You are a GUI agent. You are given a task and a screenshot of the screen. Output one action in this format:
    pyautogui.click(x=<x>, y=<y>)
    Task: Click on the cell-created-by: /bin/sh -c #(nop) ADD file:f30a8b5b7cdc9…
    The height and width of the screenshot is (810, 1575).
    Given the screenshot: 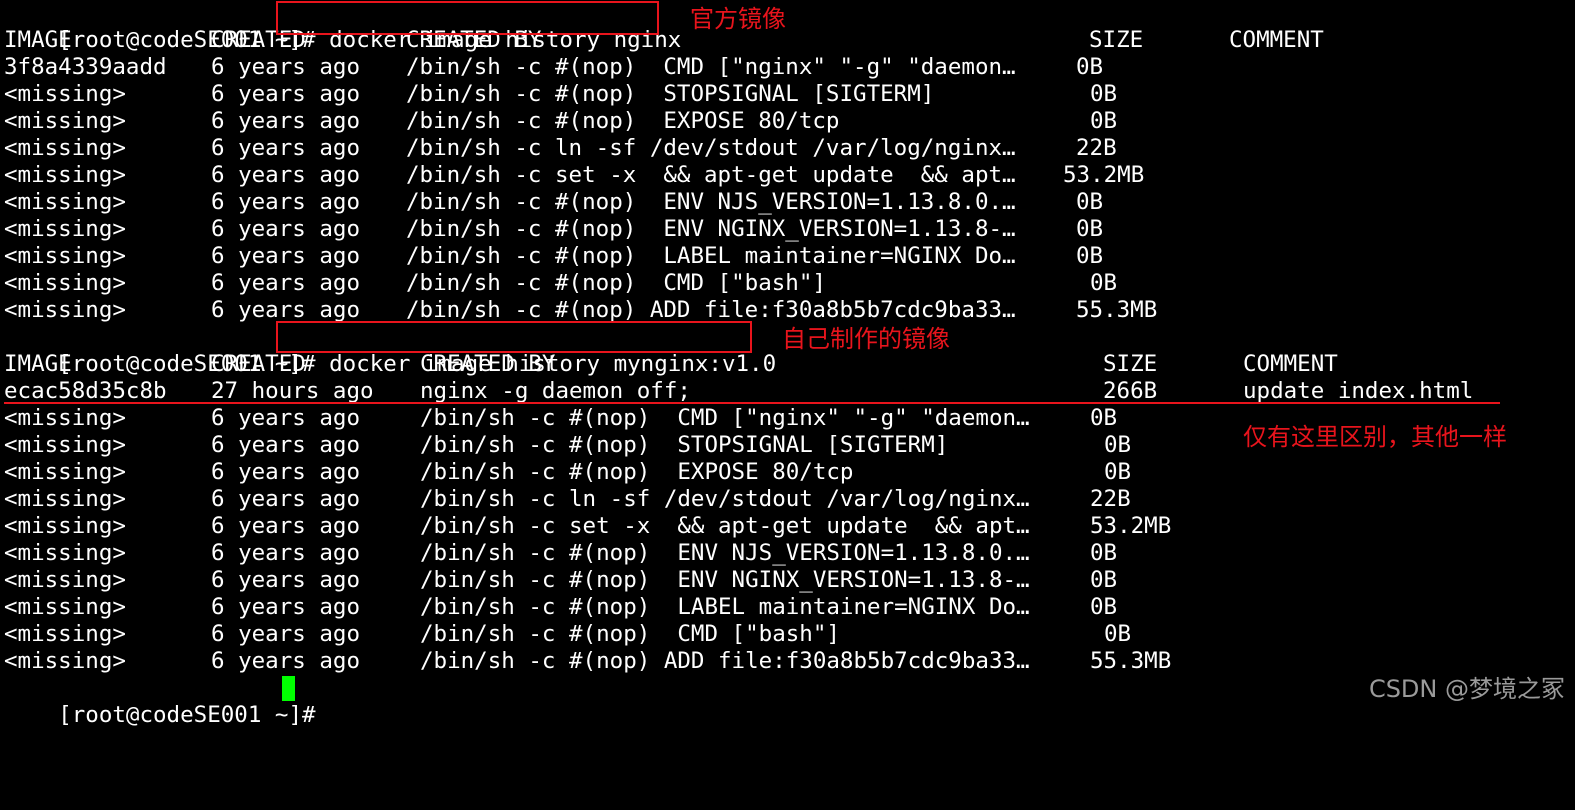 What is the action you would take?
    pyautogui.click(x=711, y=310)
    